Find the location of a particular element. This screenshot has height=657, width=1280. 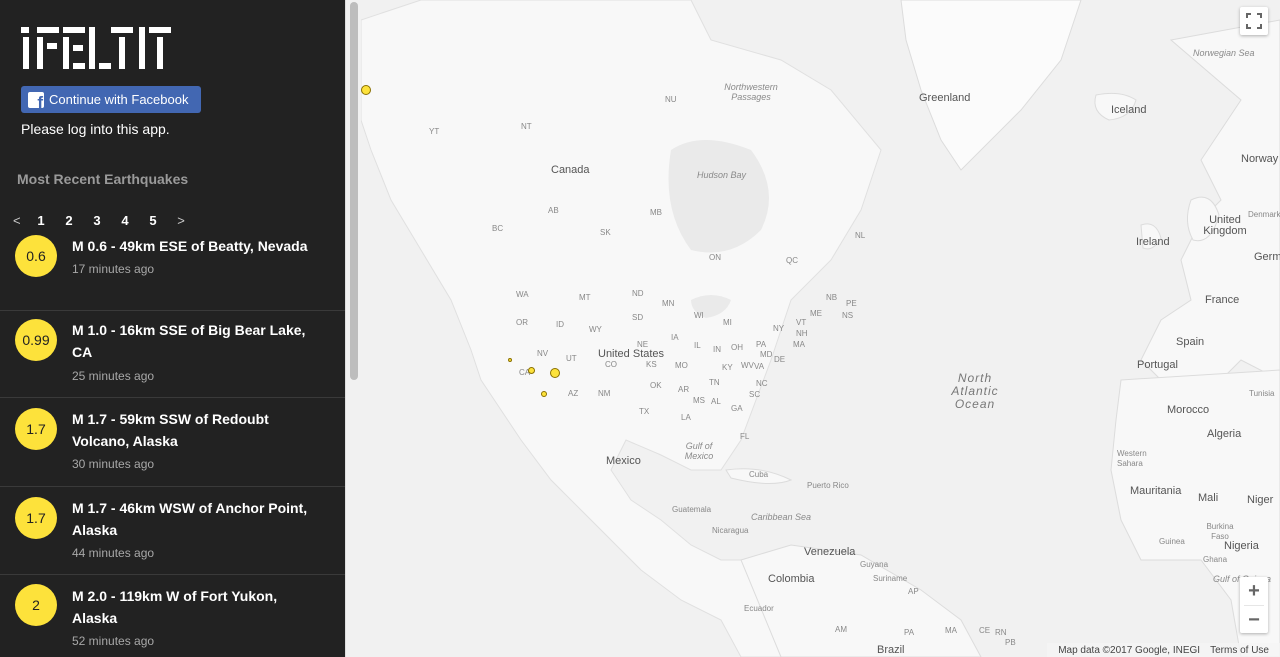

magnitude-badge: 1.7 is located at coordinates (36, 518).